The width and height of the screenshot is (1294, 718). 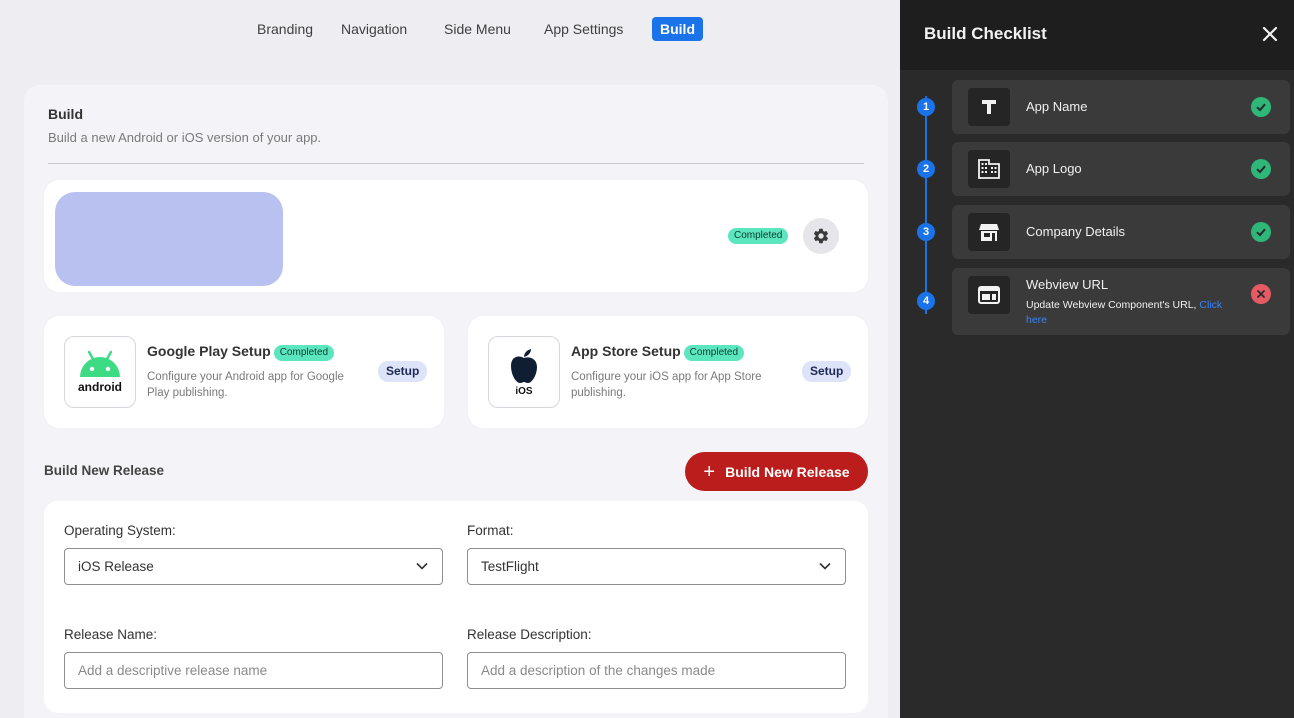 What do you see at coordinates (116, 566) in the screenshot?
I see `operating-system-value: iOS Release` at bounding box center [116, 566].